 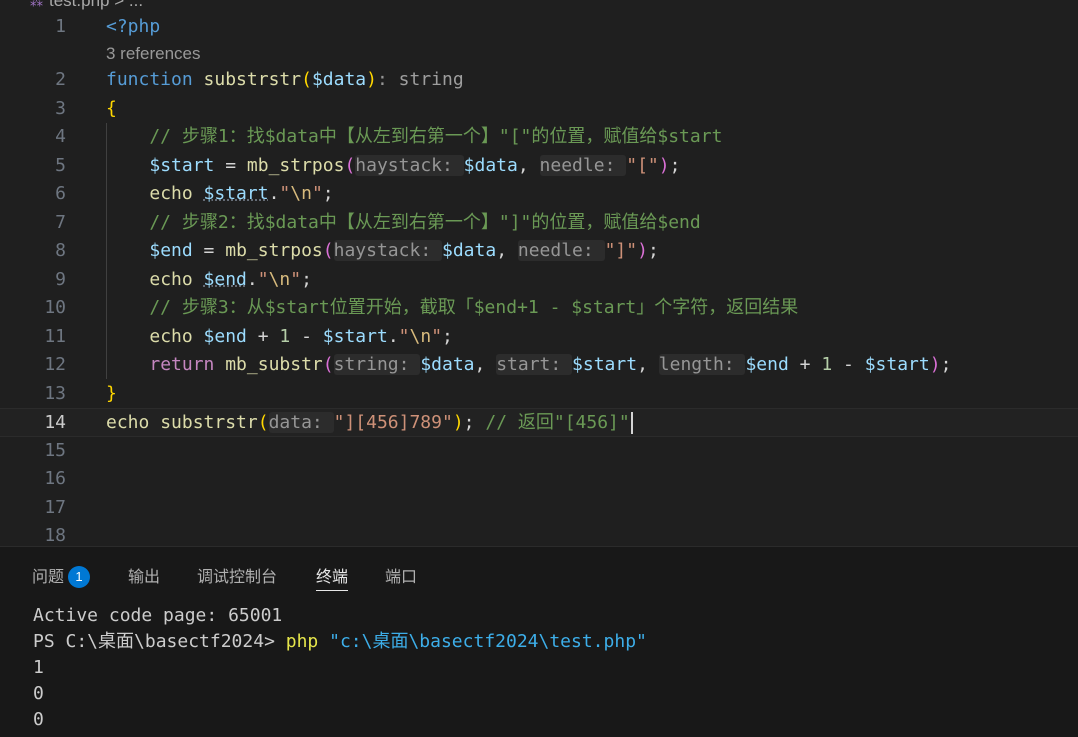 I want to click on line-number: 5, so click(x=60, y=165).